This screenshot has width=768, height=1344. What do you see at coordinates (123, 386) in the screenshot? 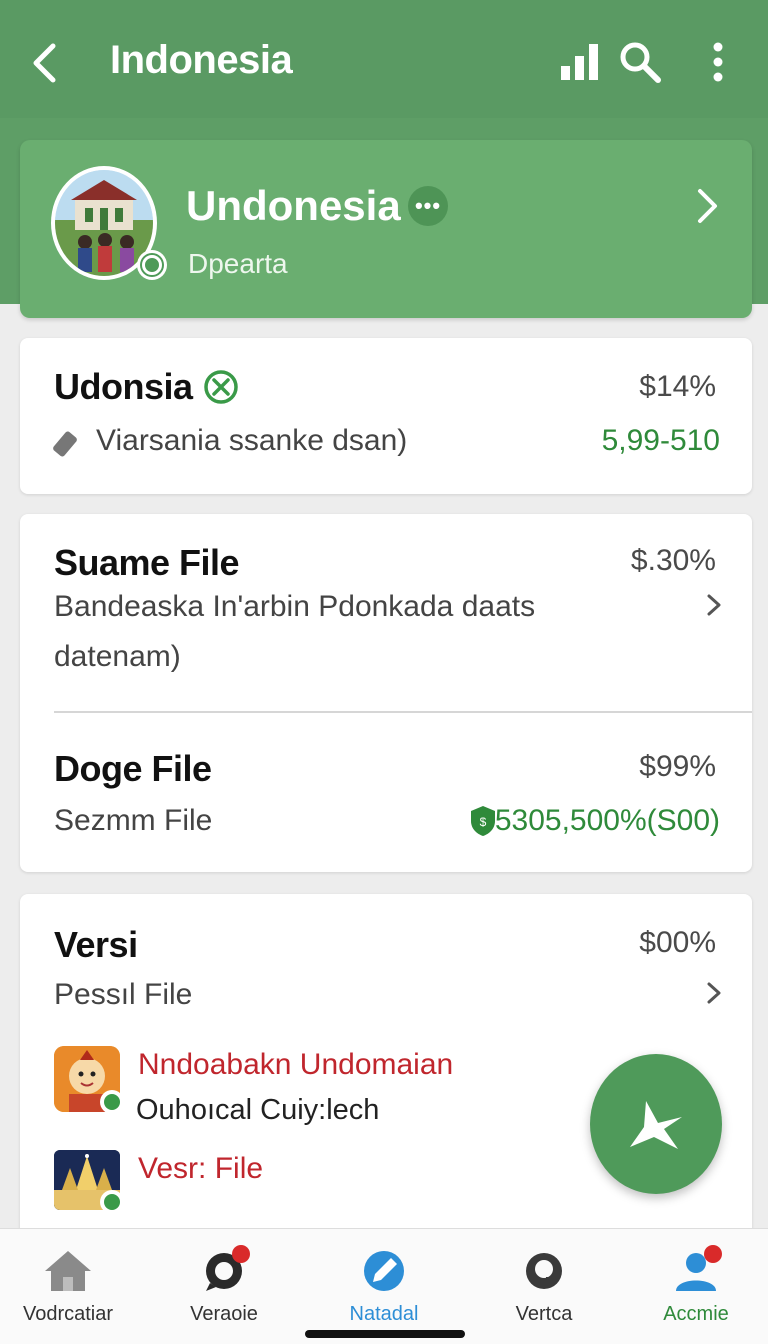
I see `item-title: Udonsia` at bounding box center [123, 386].